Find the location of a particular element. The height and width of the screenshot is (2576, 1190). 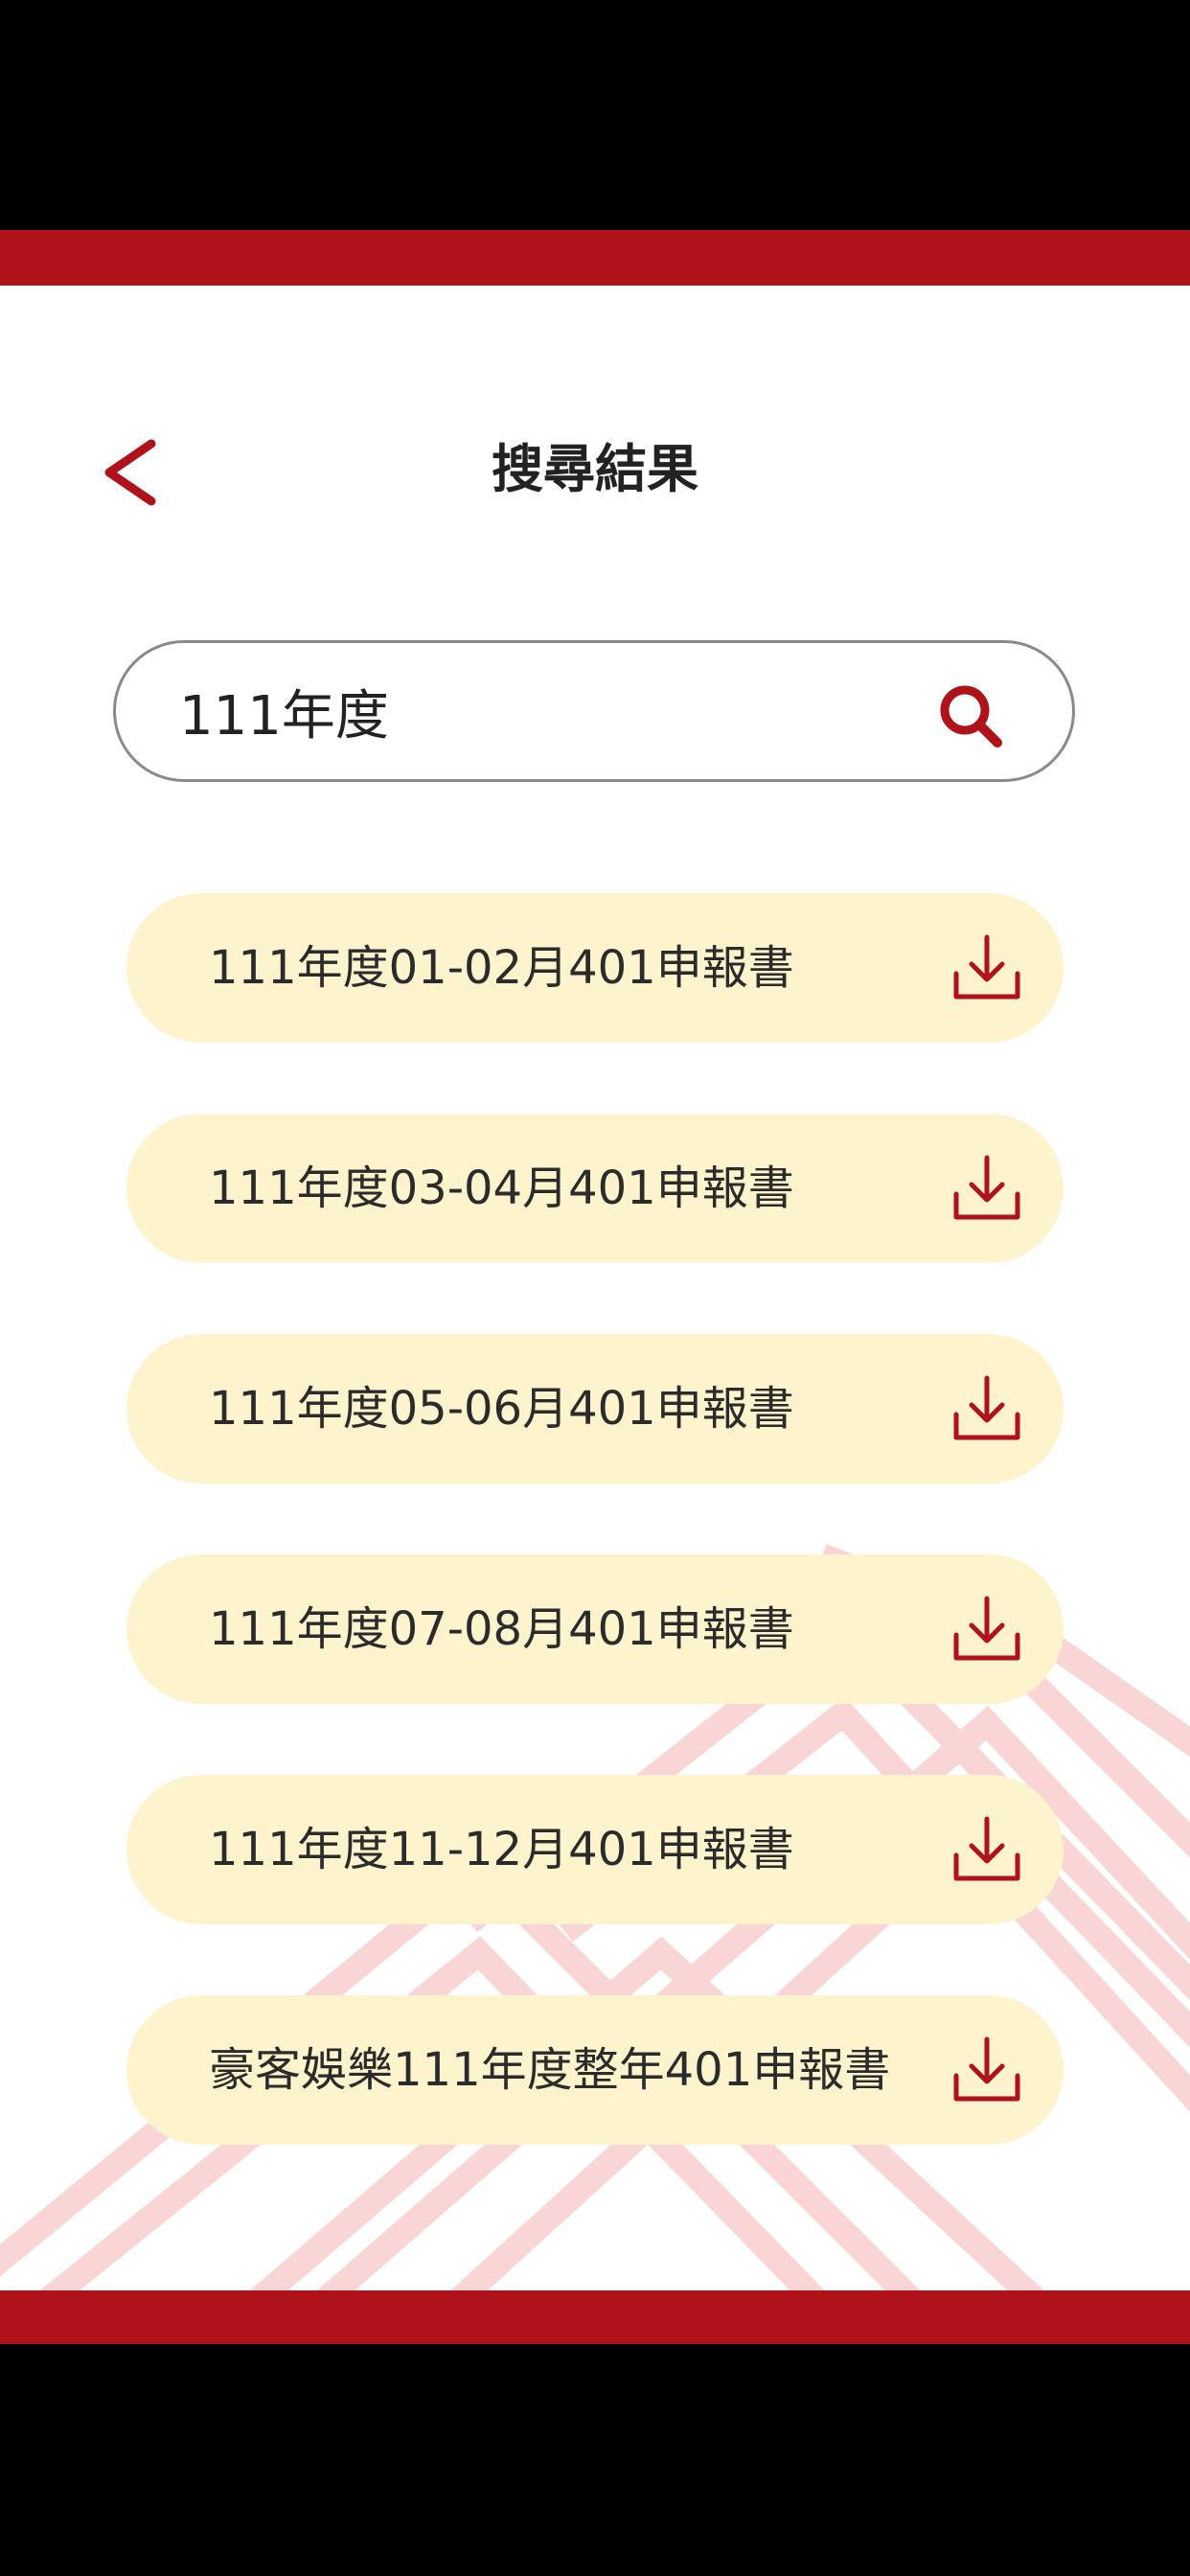

result-label: 111年度05-06月401申報書 is located at coordinates (501, 1409).